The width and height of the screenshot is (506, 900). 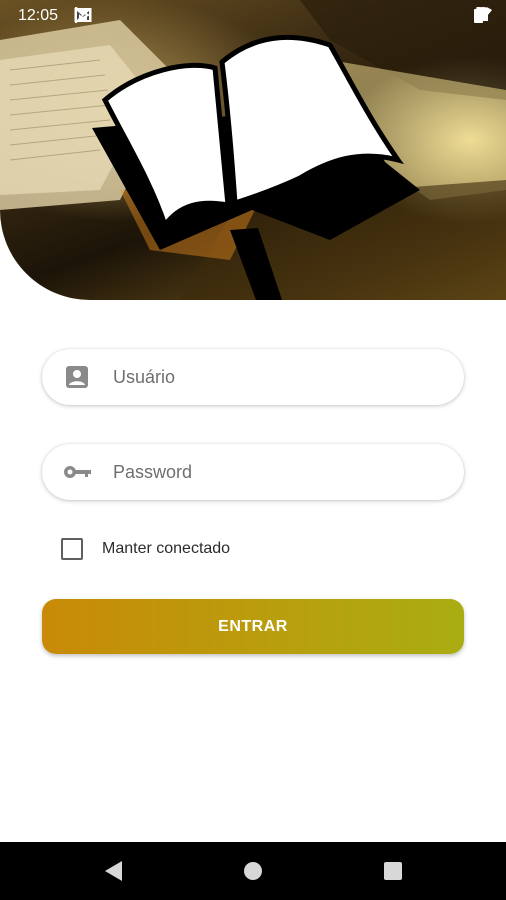 I want to click on keep-connected-label: Manter conectado, so click(x=166, y=548).